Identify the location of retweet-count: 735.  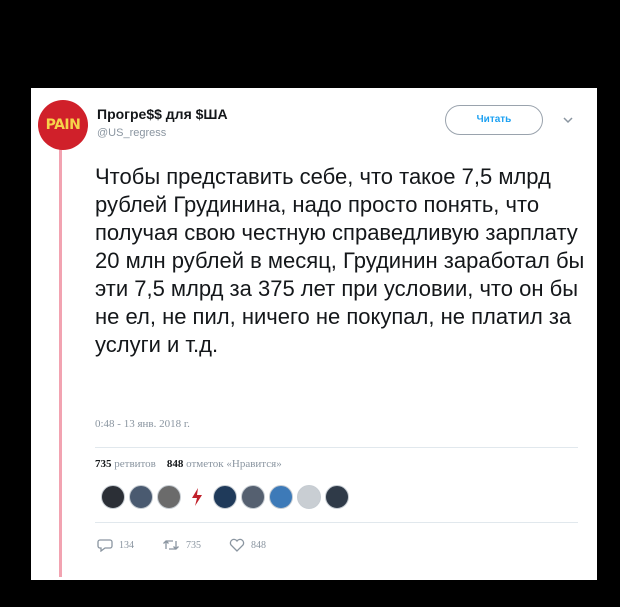
(103, 464).